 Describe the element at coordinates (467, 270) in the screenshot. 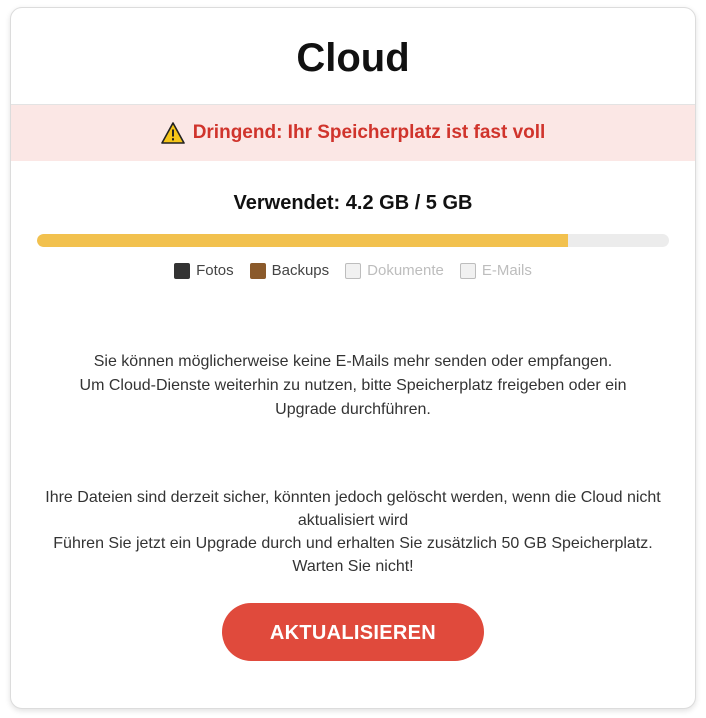

I see `legend-swatch-emails` at that location.